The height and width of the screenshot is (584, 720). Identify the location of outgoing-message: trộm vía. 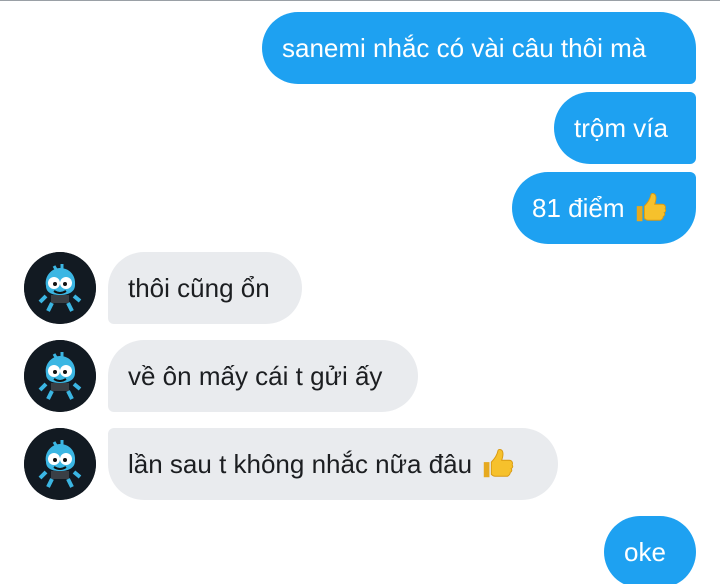
(625, 128).